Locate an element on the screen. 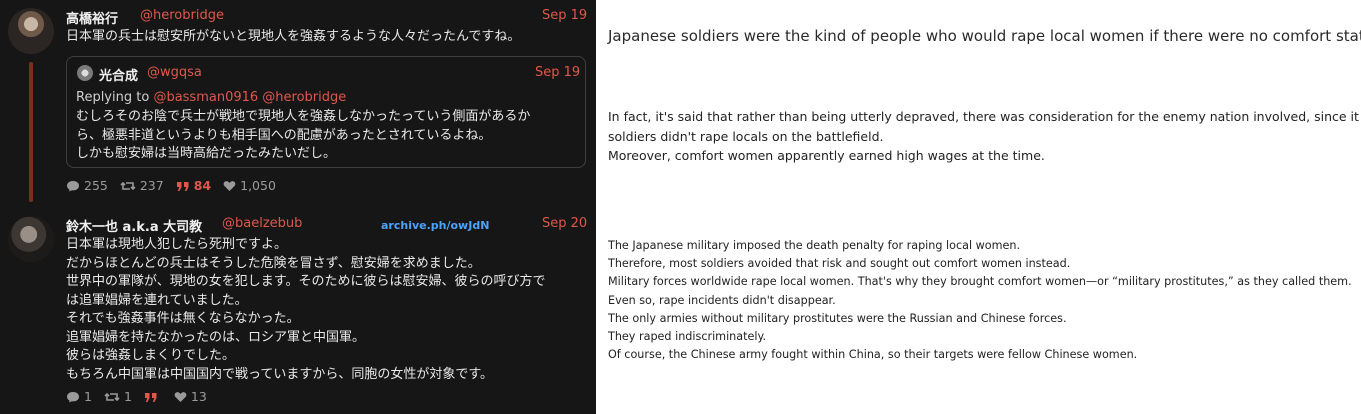 This screenshot has width=1361, height=414. retweet-count: 1 is located at coordinates (127, 396).